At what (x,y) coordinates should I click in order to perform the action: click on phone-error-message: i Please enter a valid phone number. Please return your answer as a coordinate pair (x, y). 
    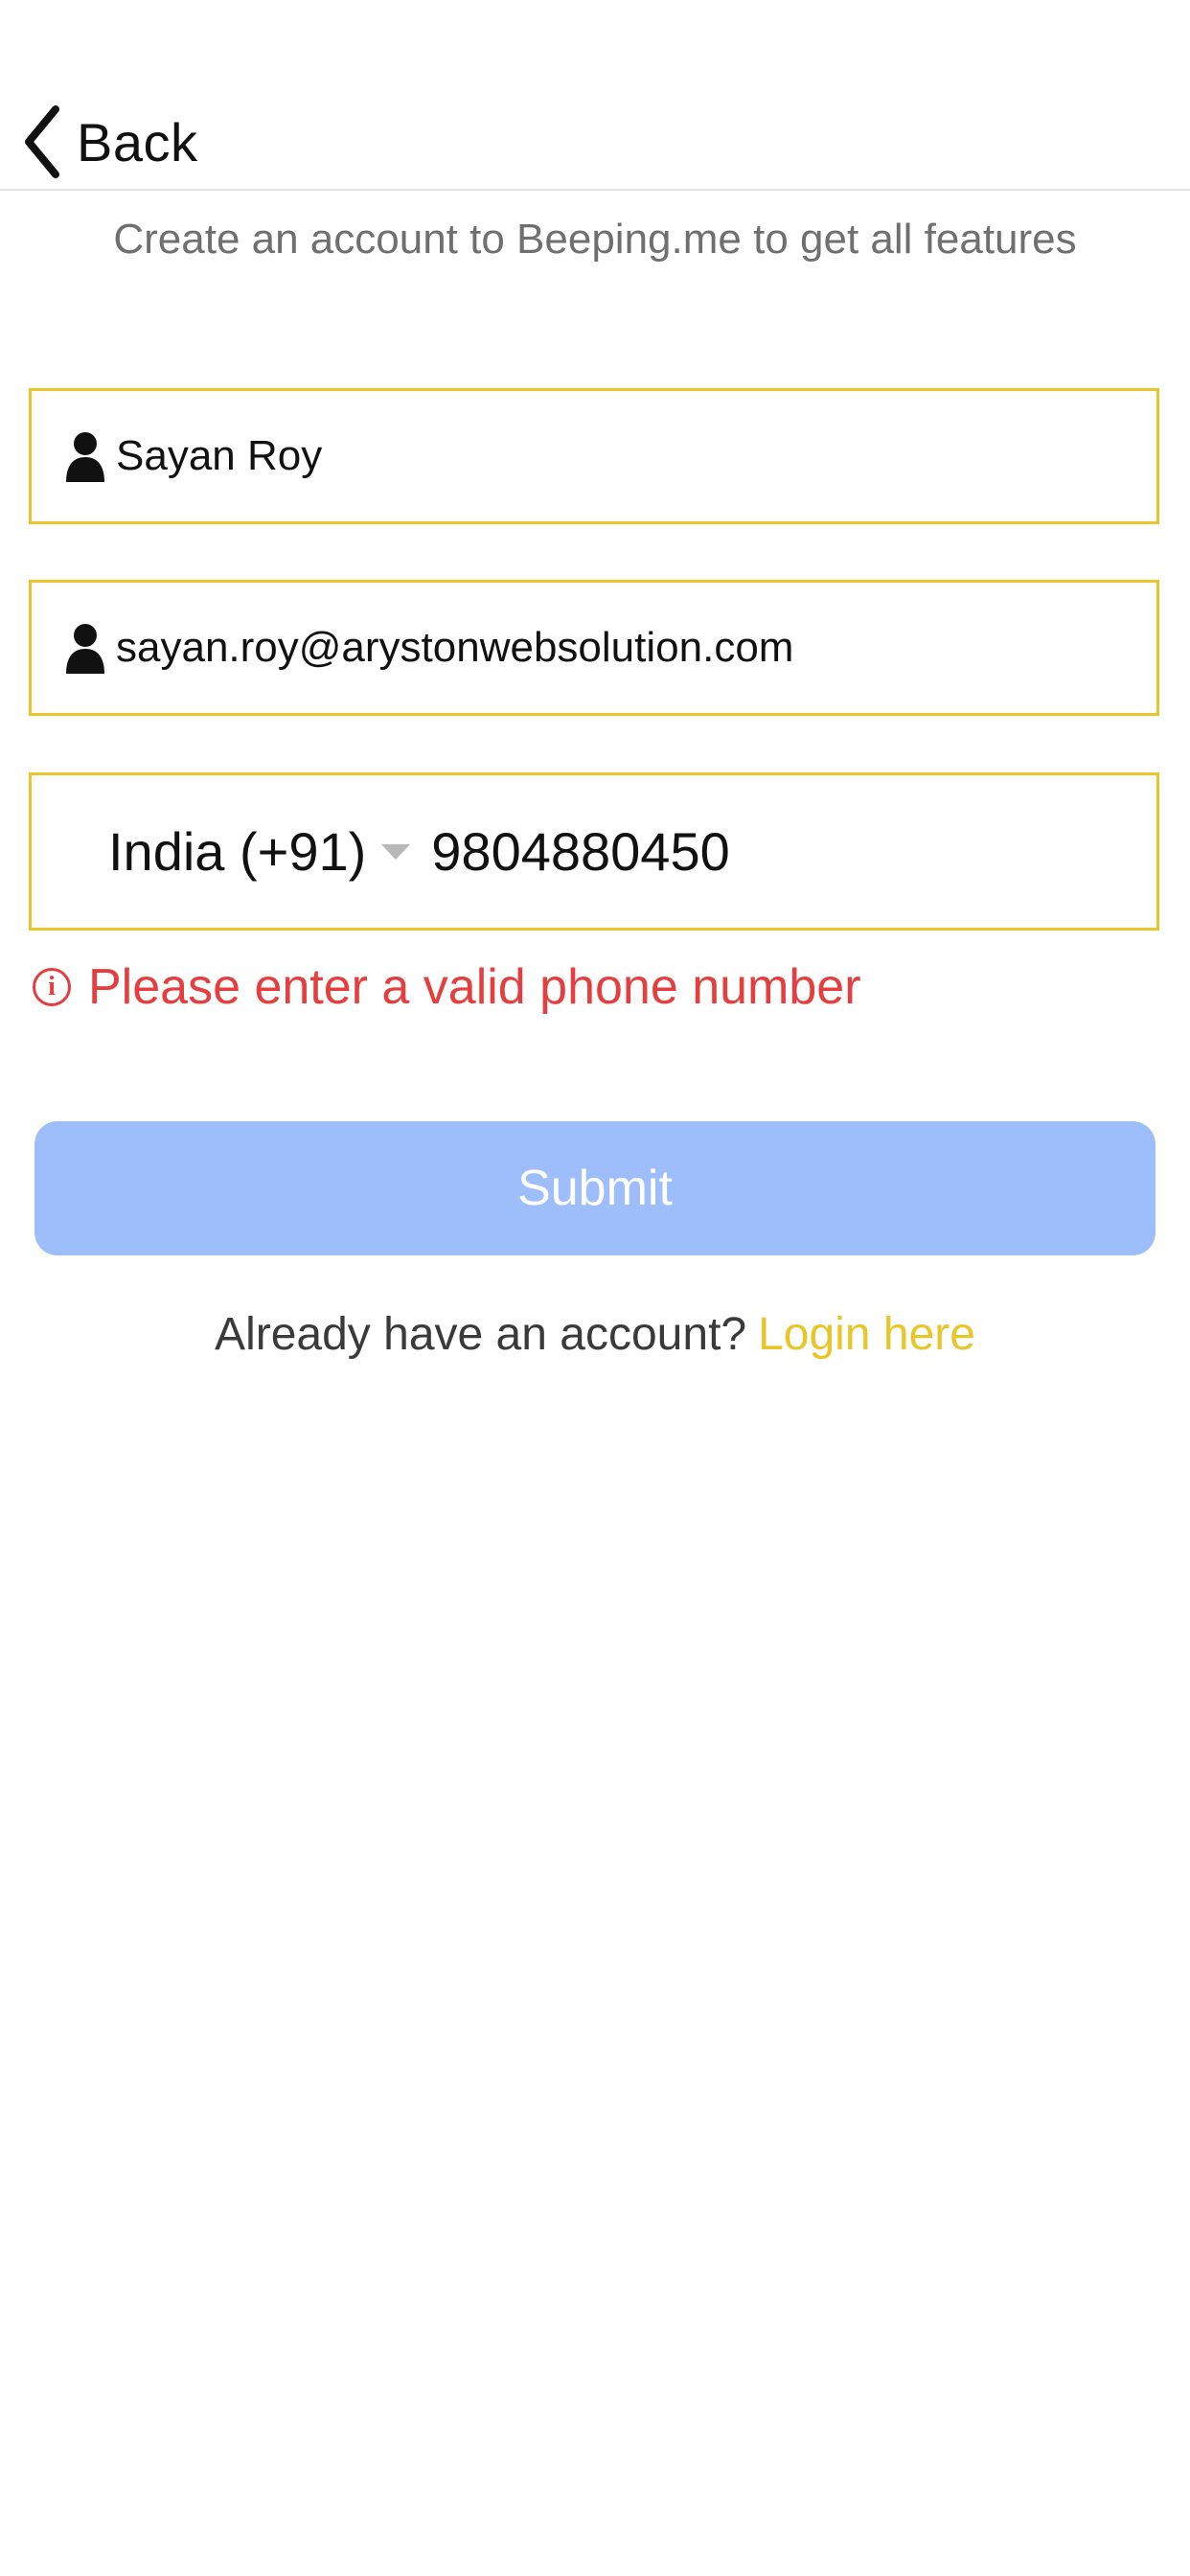
    Looking at the image, I should click on (447, 987).